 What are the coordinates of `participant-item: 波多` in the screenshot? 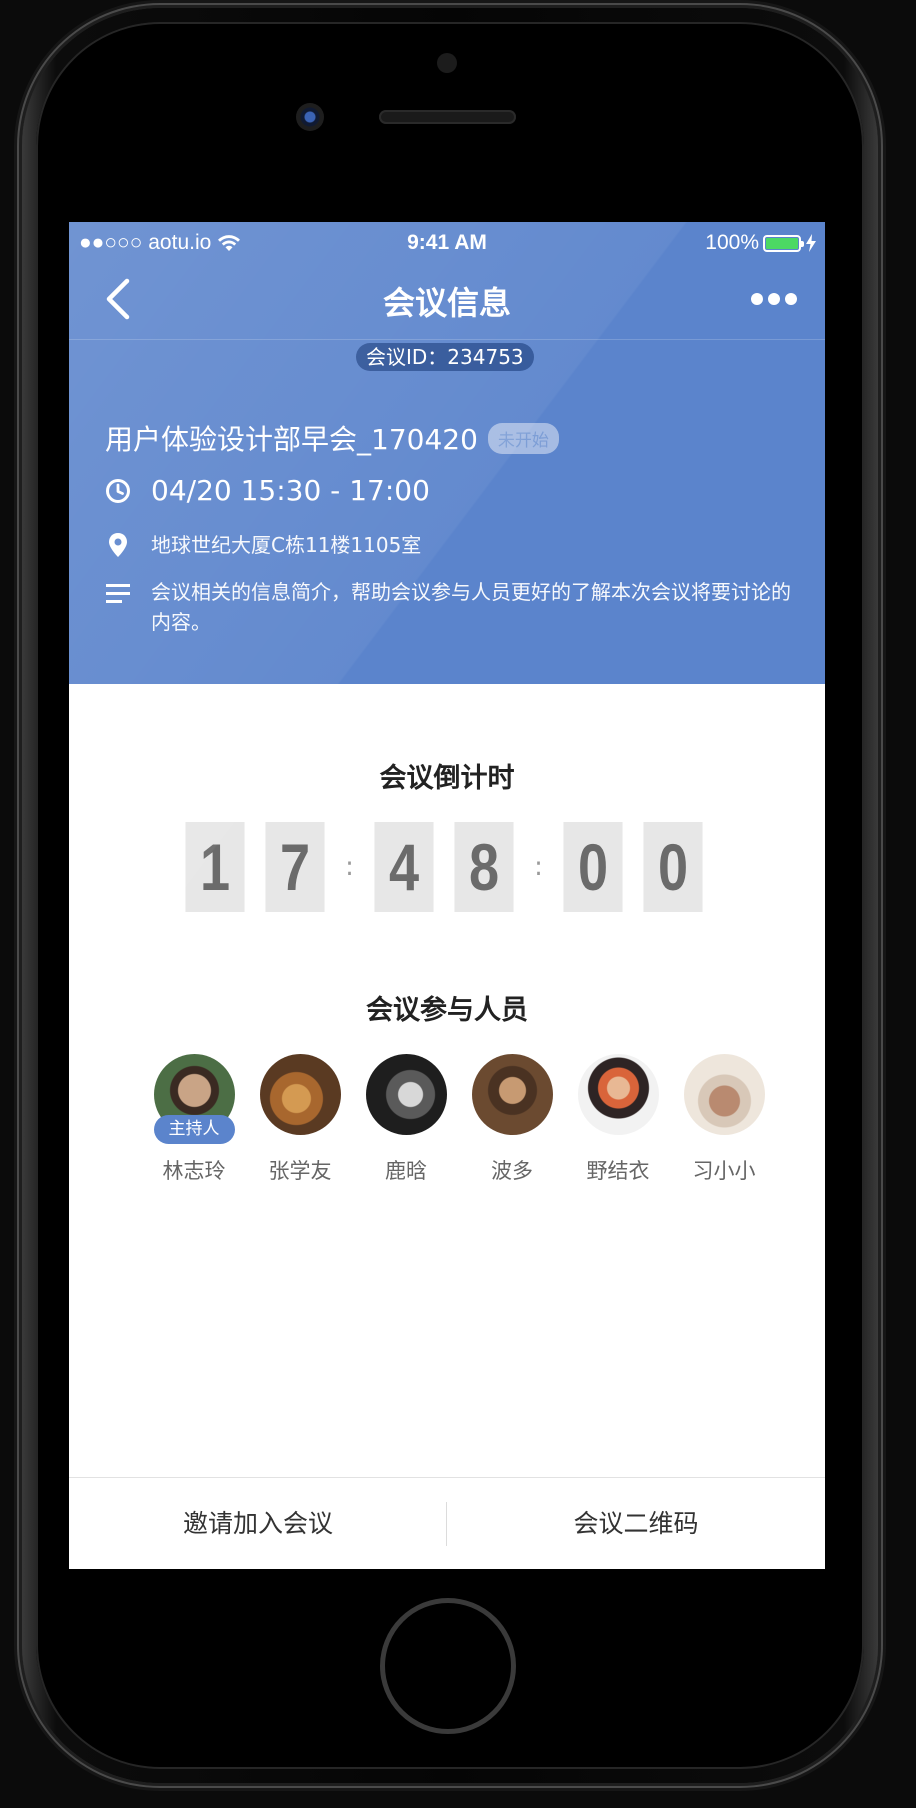 It's located at (512, 1119).